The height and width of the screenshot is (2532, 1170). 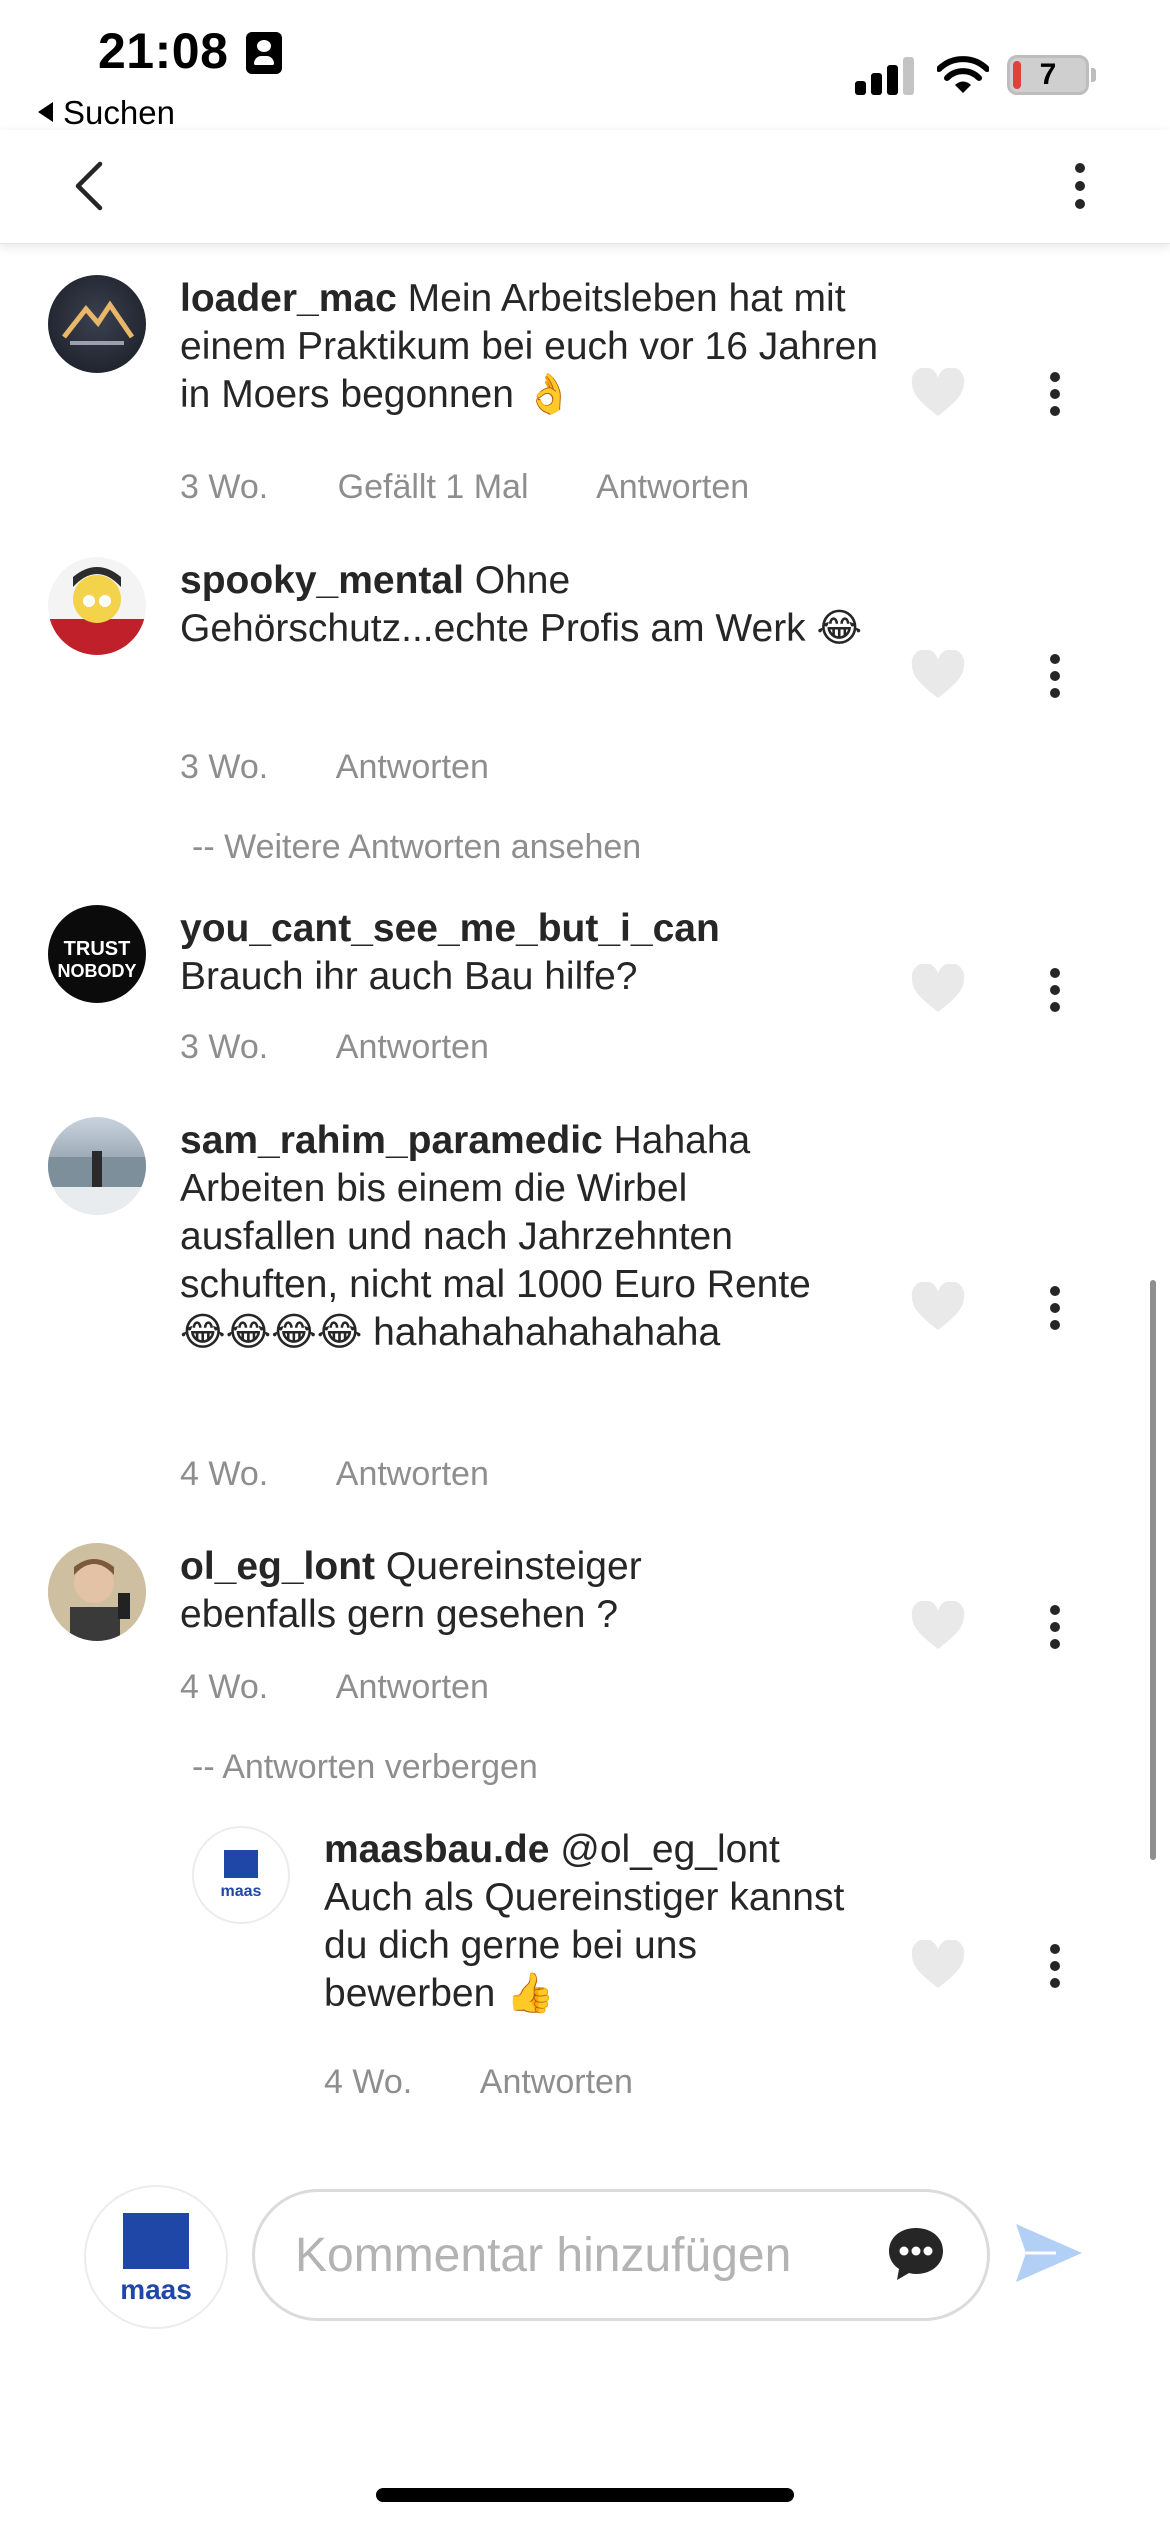 I want to click on comment-username: spooky_mental, so click(x=322, y=580).